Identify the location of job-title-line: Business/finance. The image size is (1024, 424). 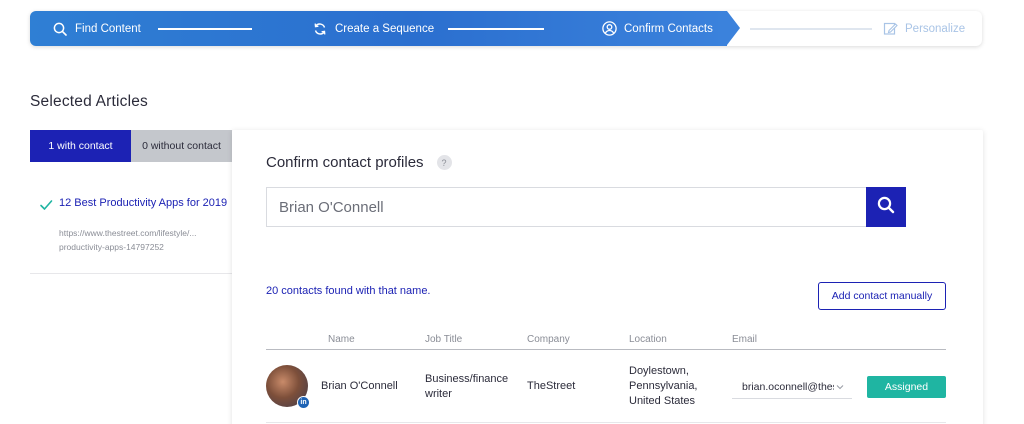
(467, 379).